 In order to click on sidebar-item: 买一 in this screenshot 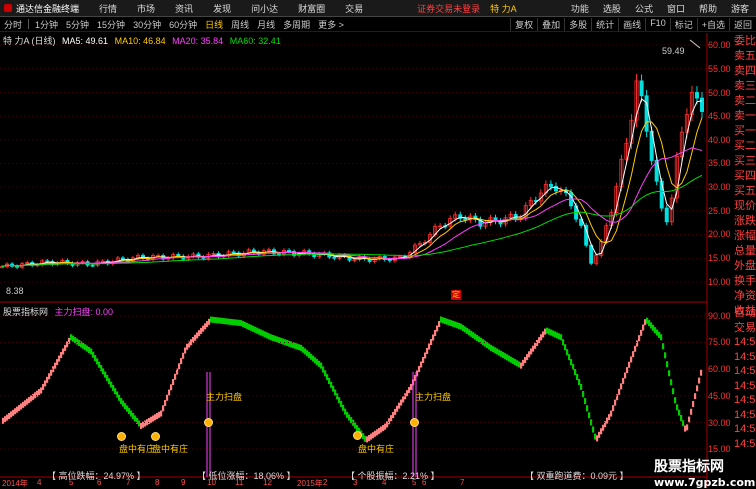, I will do `click(745, 131)`.